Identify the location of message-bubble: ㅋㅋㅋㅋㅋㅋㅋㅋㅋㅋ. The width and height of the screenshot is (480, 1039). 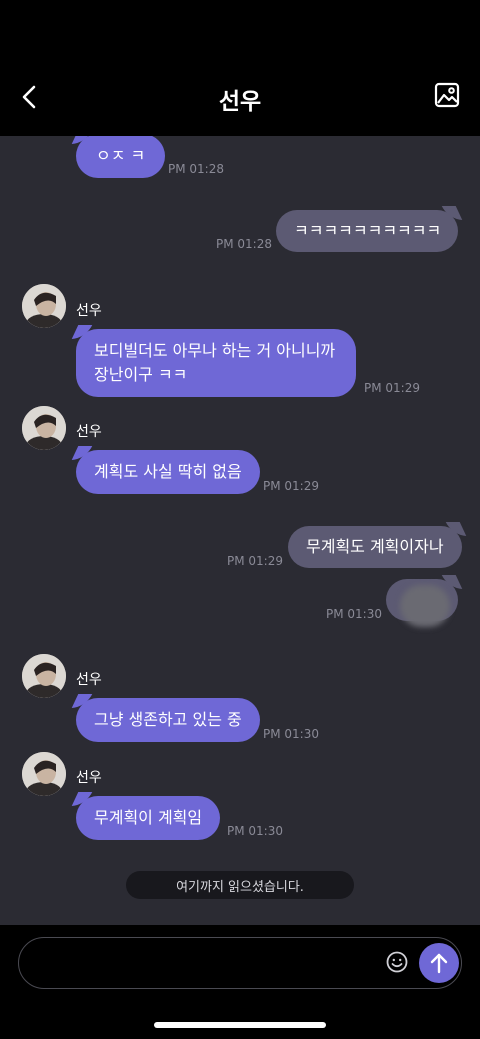
(367, 231).